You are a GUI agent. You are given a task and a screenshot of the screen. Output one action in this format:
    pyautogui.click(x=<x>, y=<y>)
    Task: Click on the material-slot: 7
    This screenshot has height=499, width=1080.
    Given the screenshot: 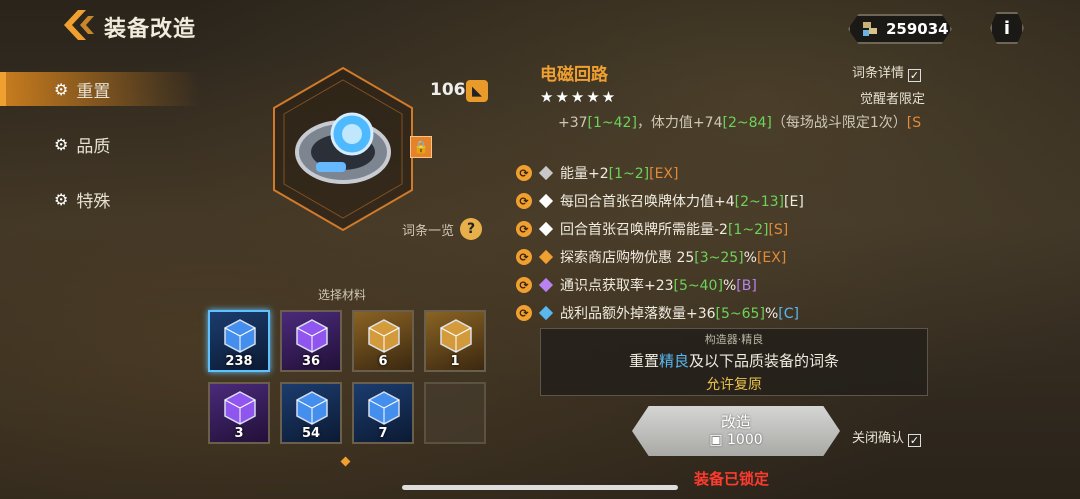 What is the action you would take?
    pyautogui.click(x=383, y=413)
    